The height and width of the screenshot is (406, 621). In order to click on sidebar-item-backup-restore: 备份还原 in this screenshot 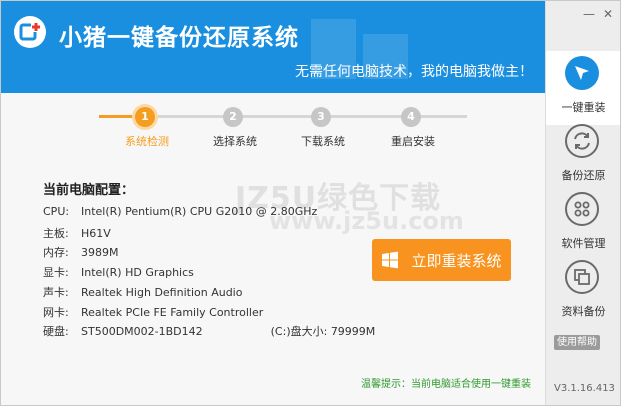, I will do `click(583, 156)`.